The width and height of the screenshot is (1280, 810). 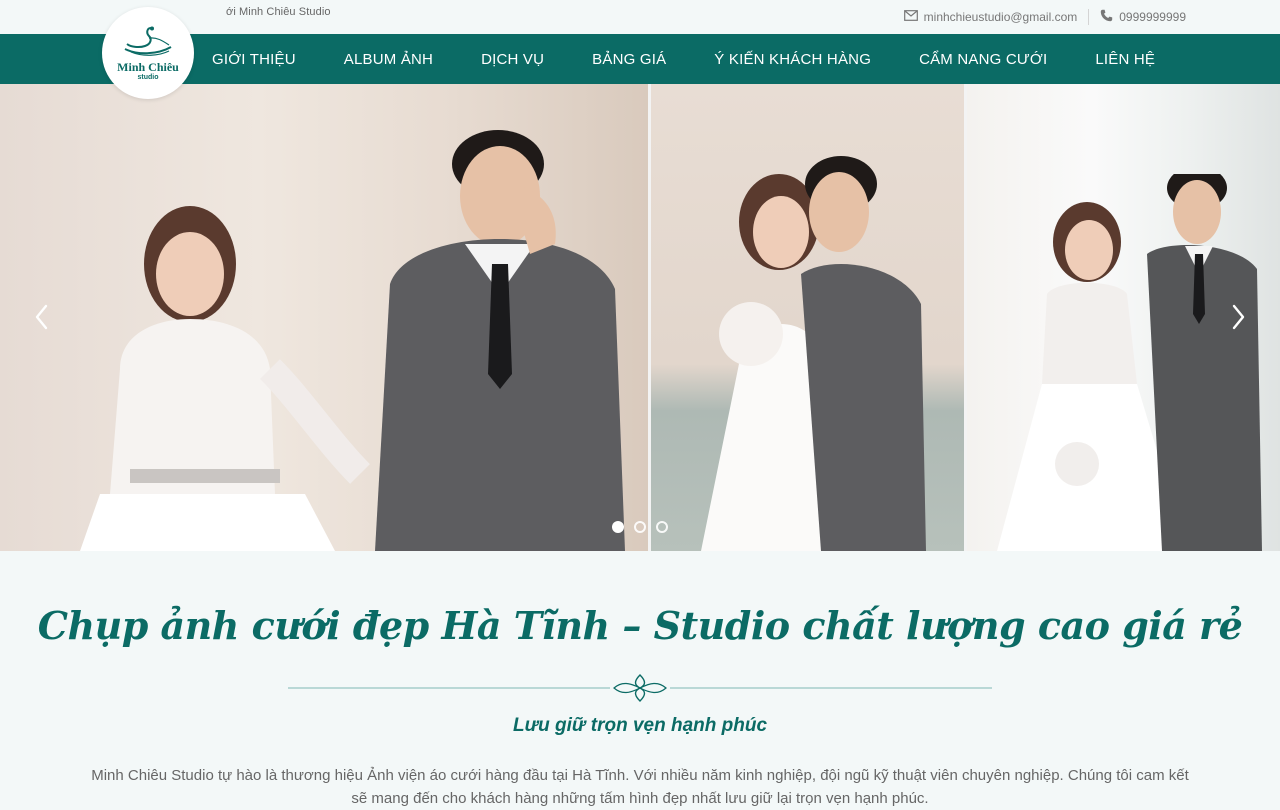 What do you see at coordinates (1125, 59) in the screenshot?
I see `nav-item-contact: LIÊN HỆ` at bounding box center [1125, 59].